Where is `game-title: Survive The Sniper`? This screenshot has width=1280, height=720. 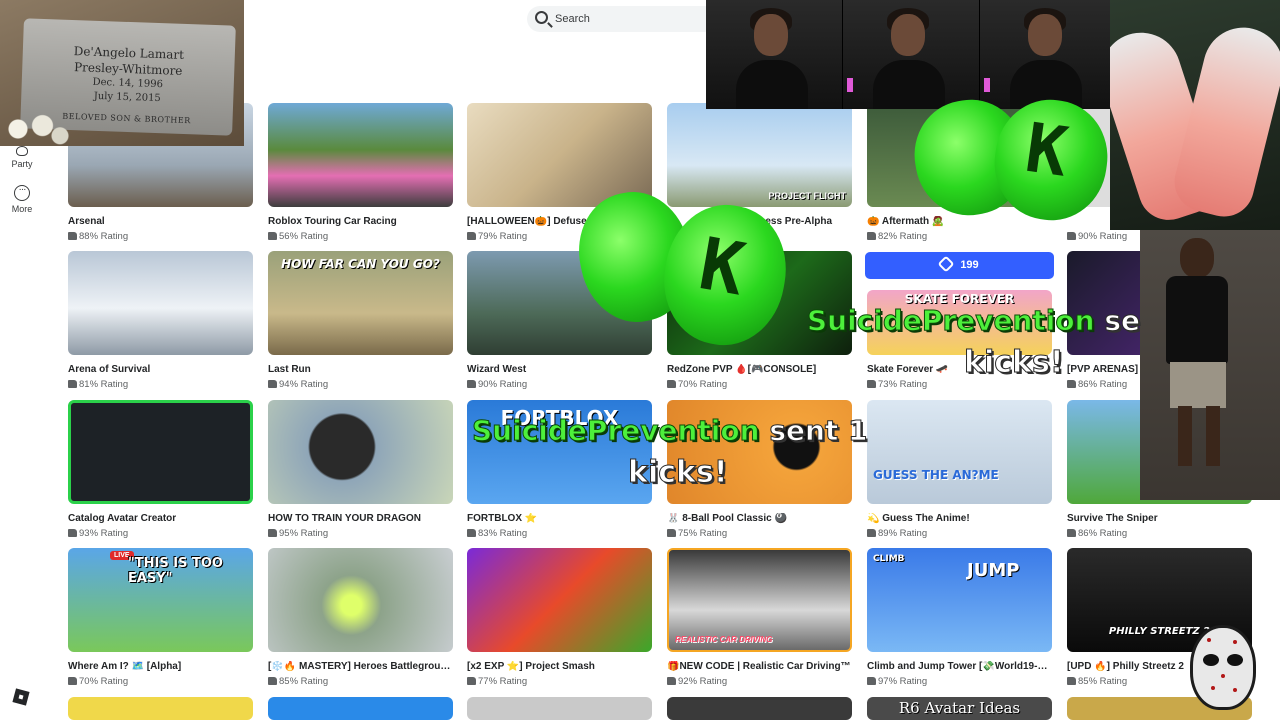 game-title: Survive The Sniper is located at coordinates (1159, 519).